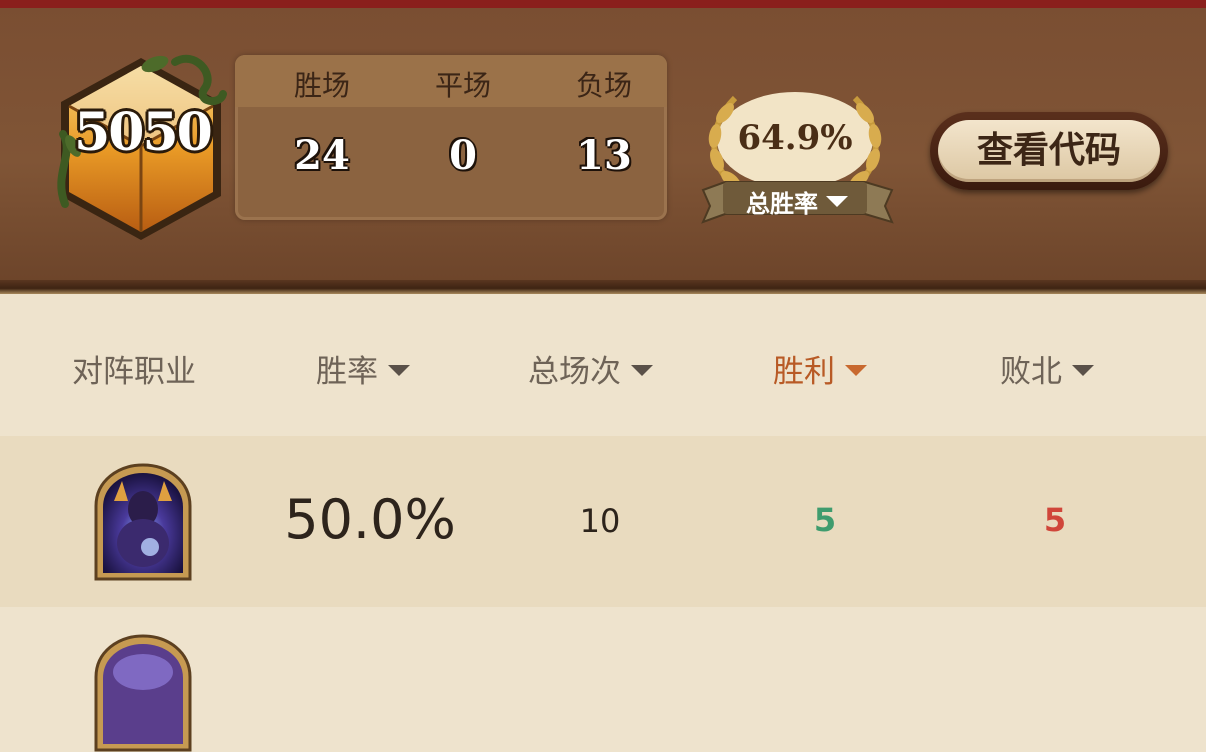 The height and width of the screenshot is (752, 1206). I want to click on row-win-rate: 50.0%, so click(370, 519).